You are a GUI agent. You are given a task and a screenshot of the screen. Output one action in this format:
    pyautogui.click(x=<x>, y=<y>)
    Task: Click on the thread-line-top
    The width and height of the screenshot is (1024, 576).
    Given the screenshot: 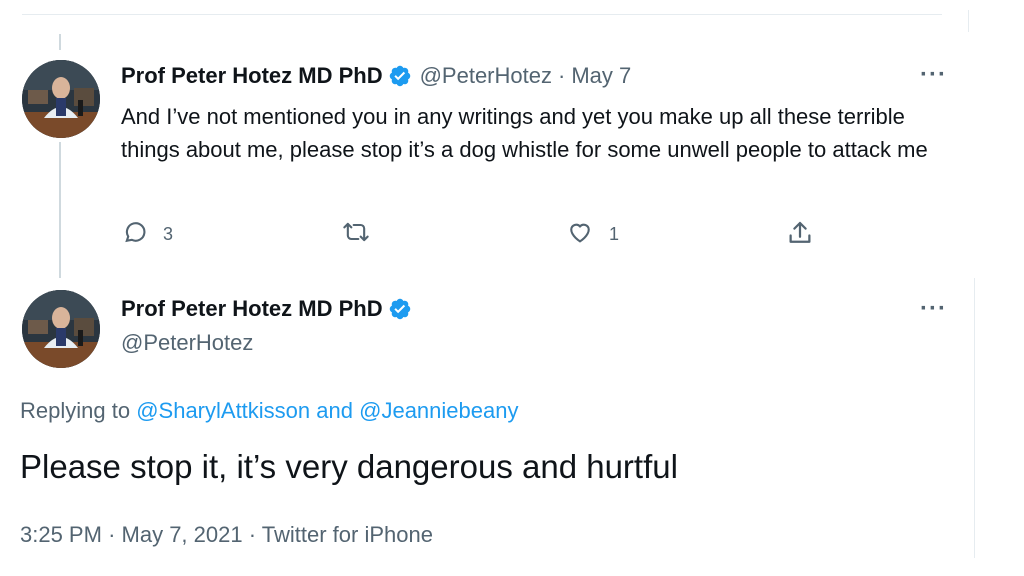 What is the action you would take?
    pyautogui.click(x=60, y=42)
    